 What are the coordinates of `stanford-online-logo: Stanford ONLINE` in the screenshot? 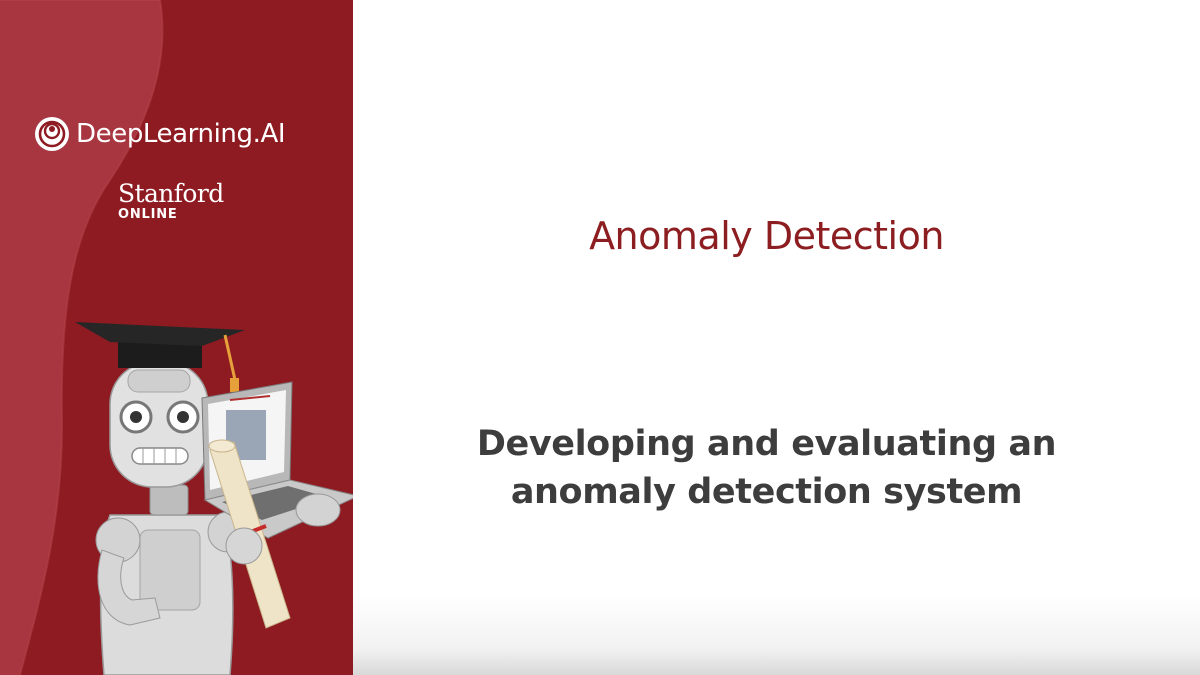 It's located at (171, 201).